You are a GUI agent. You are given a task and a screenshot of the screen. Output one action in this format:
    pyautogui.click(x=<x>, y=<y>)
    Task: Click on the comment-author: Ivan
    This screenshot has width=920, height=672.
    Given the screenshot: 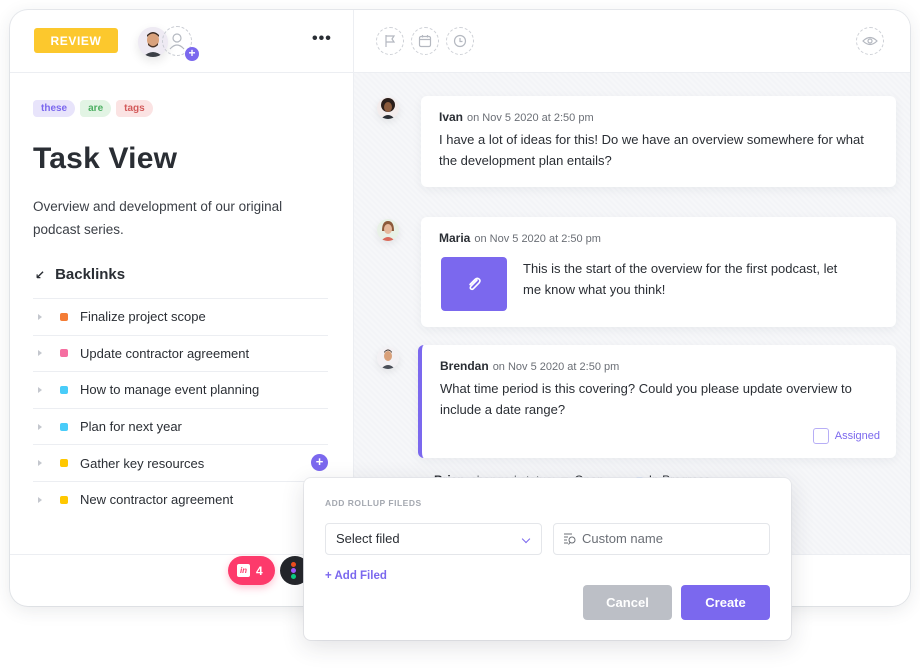 What is the action you would take?
    pyautogui.click(x=451, y=117)
    